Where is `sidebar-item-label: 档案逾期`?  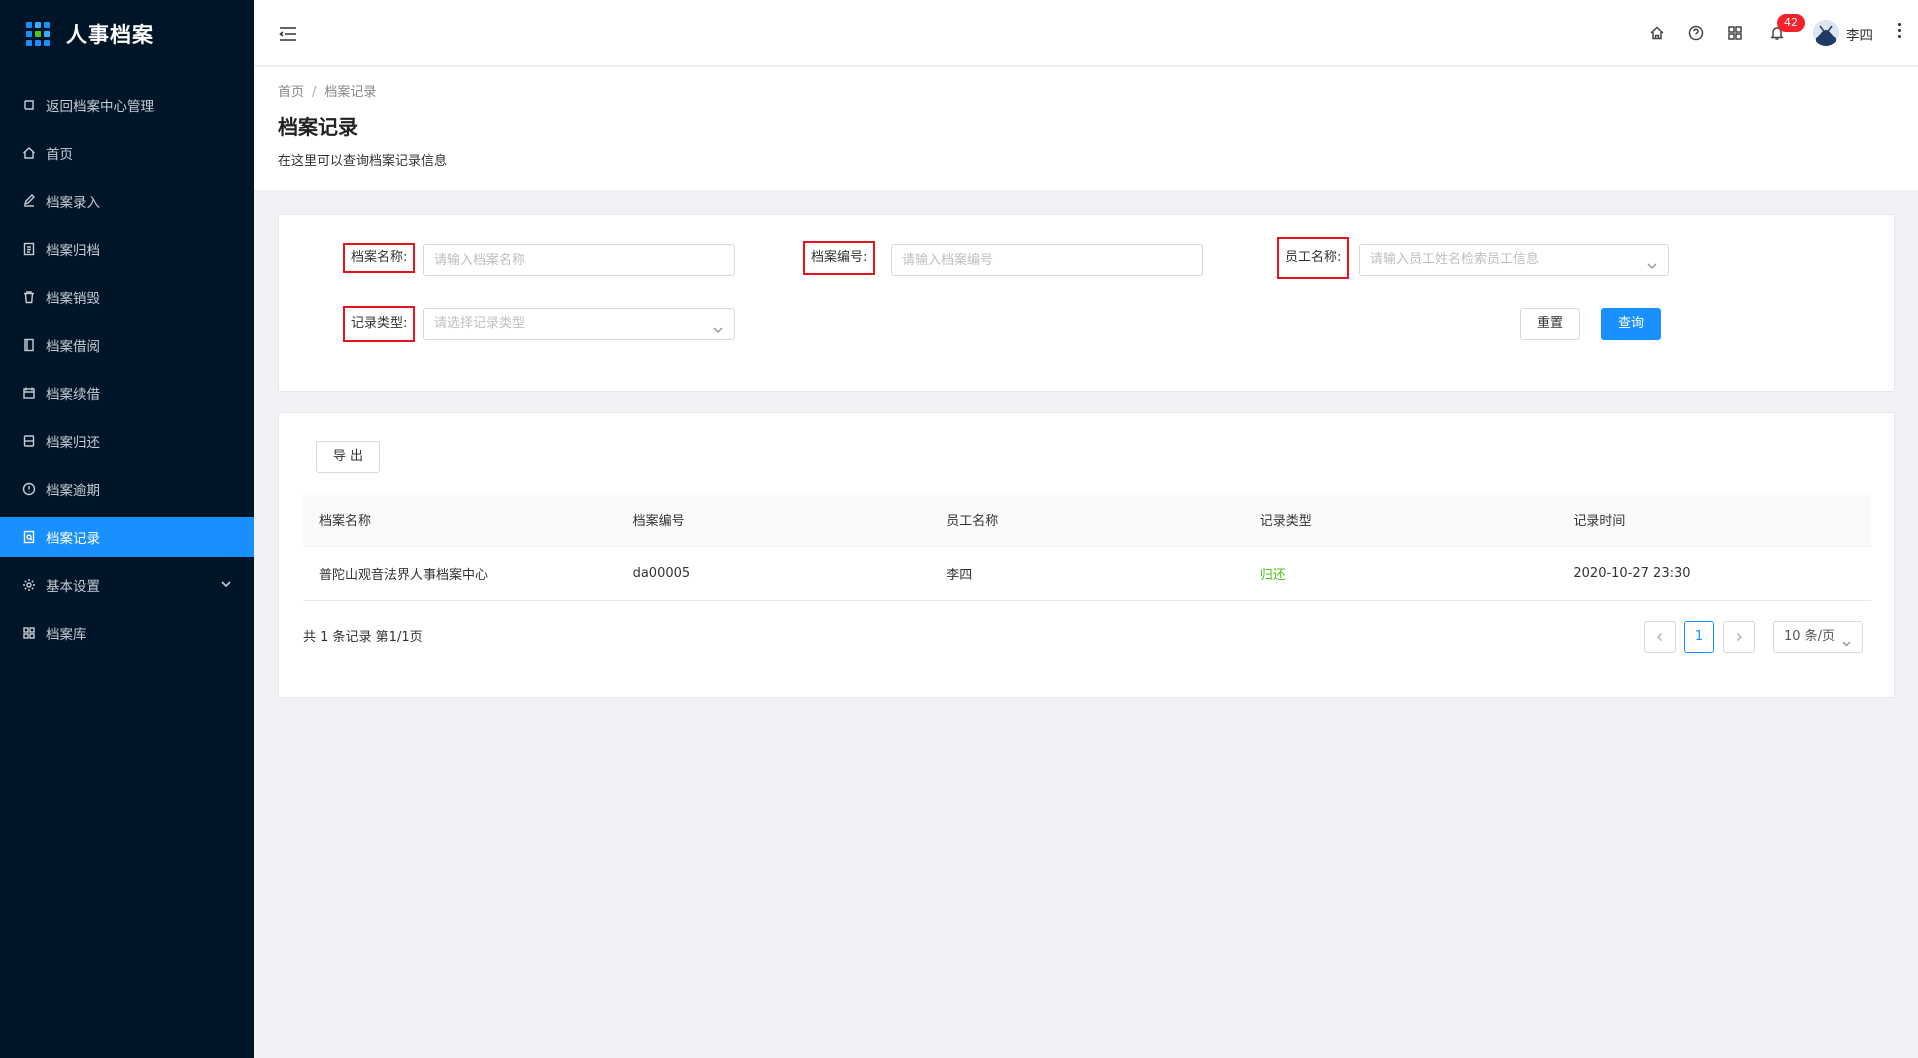 sidebar-item-label: 档案逾期 is located at coordinates (73, 491).